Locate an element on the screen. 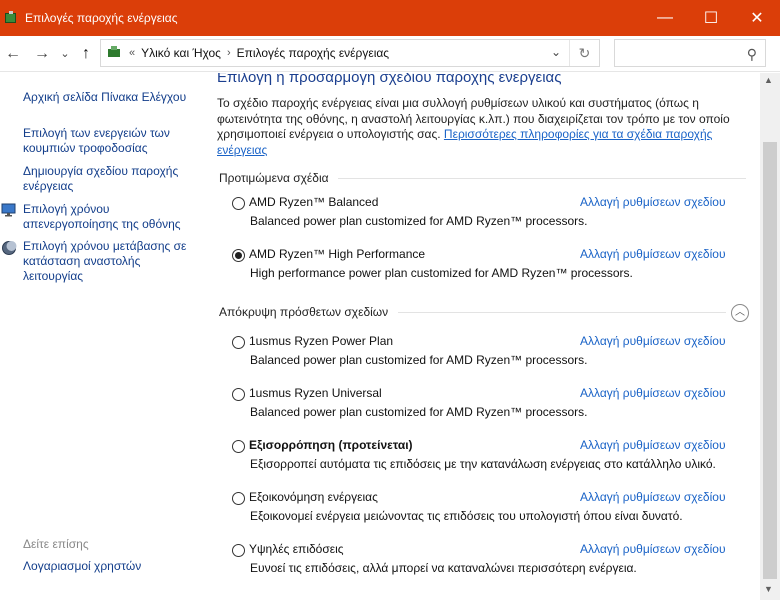 The image size is (780, 600). window-title: Επιλογές παροχής ενέργειας is located at coordinates (101, 18).